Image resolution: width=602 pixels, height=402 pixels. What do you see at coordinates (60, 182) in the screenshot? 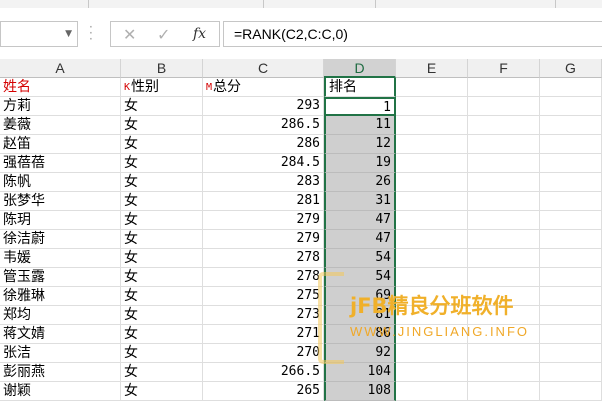
I see `cell-name: 陈帆` at bounding box center [60, 182].